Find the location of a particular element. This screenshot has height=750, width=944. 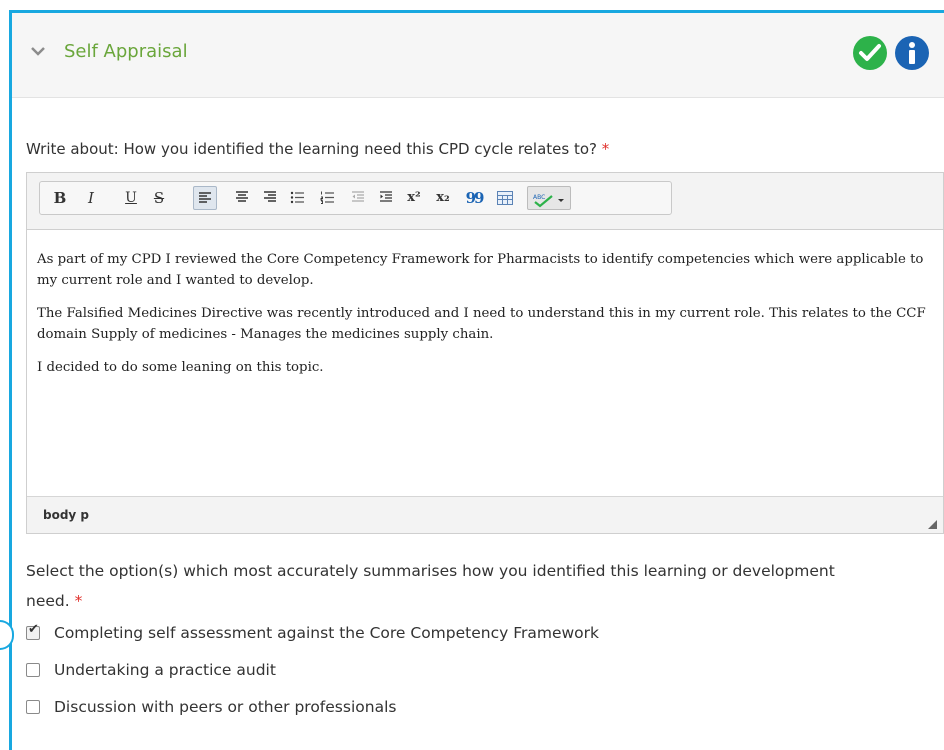

section-header: Self Appraisal is located at coordinates (478, 55).